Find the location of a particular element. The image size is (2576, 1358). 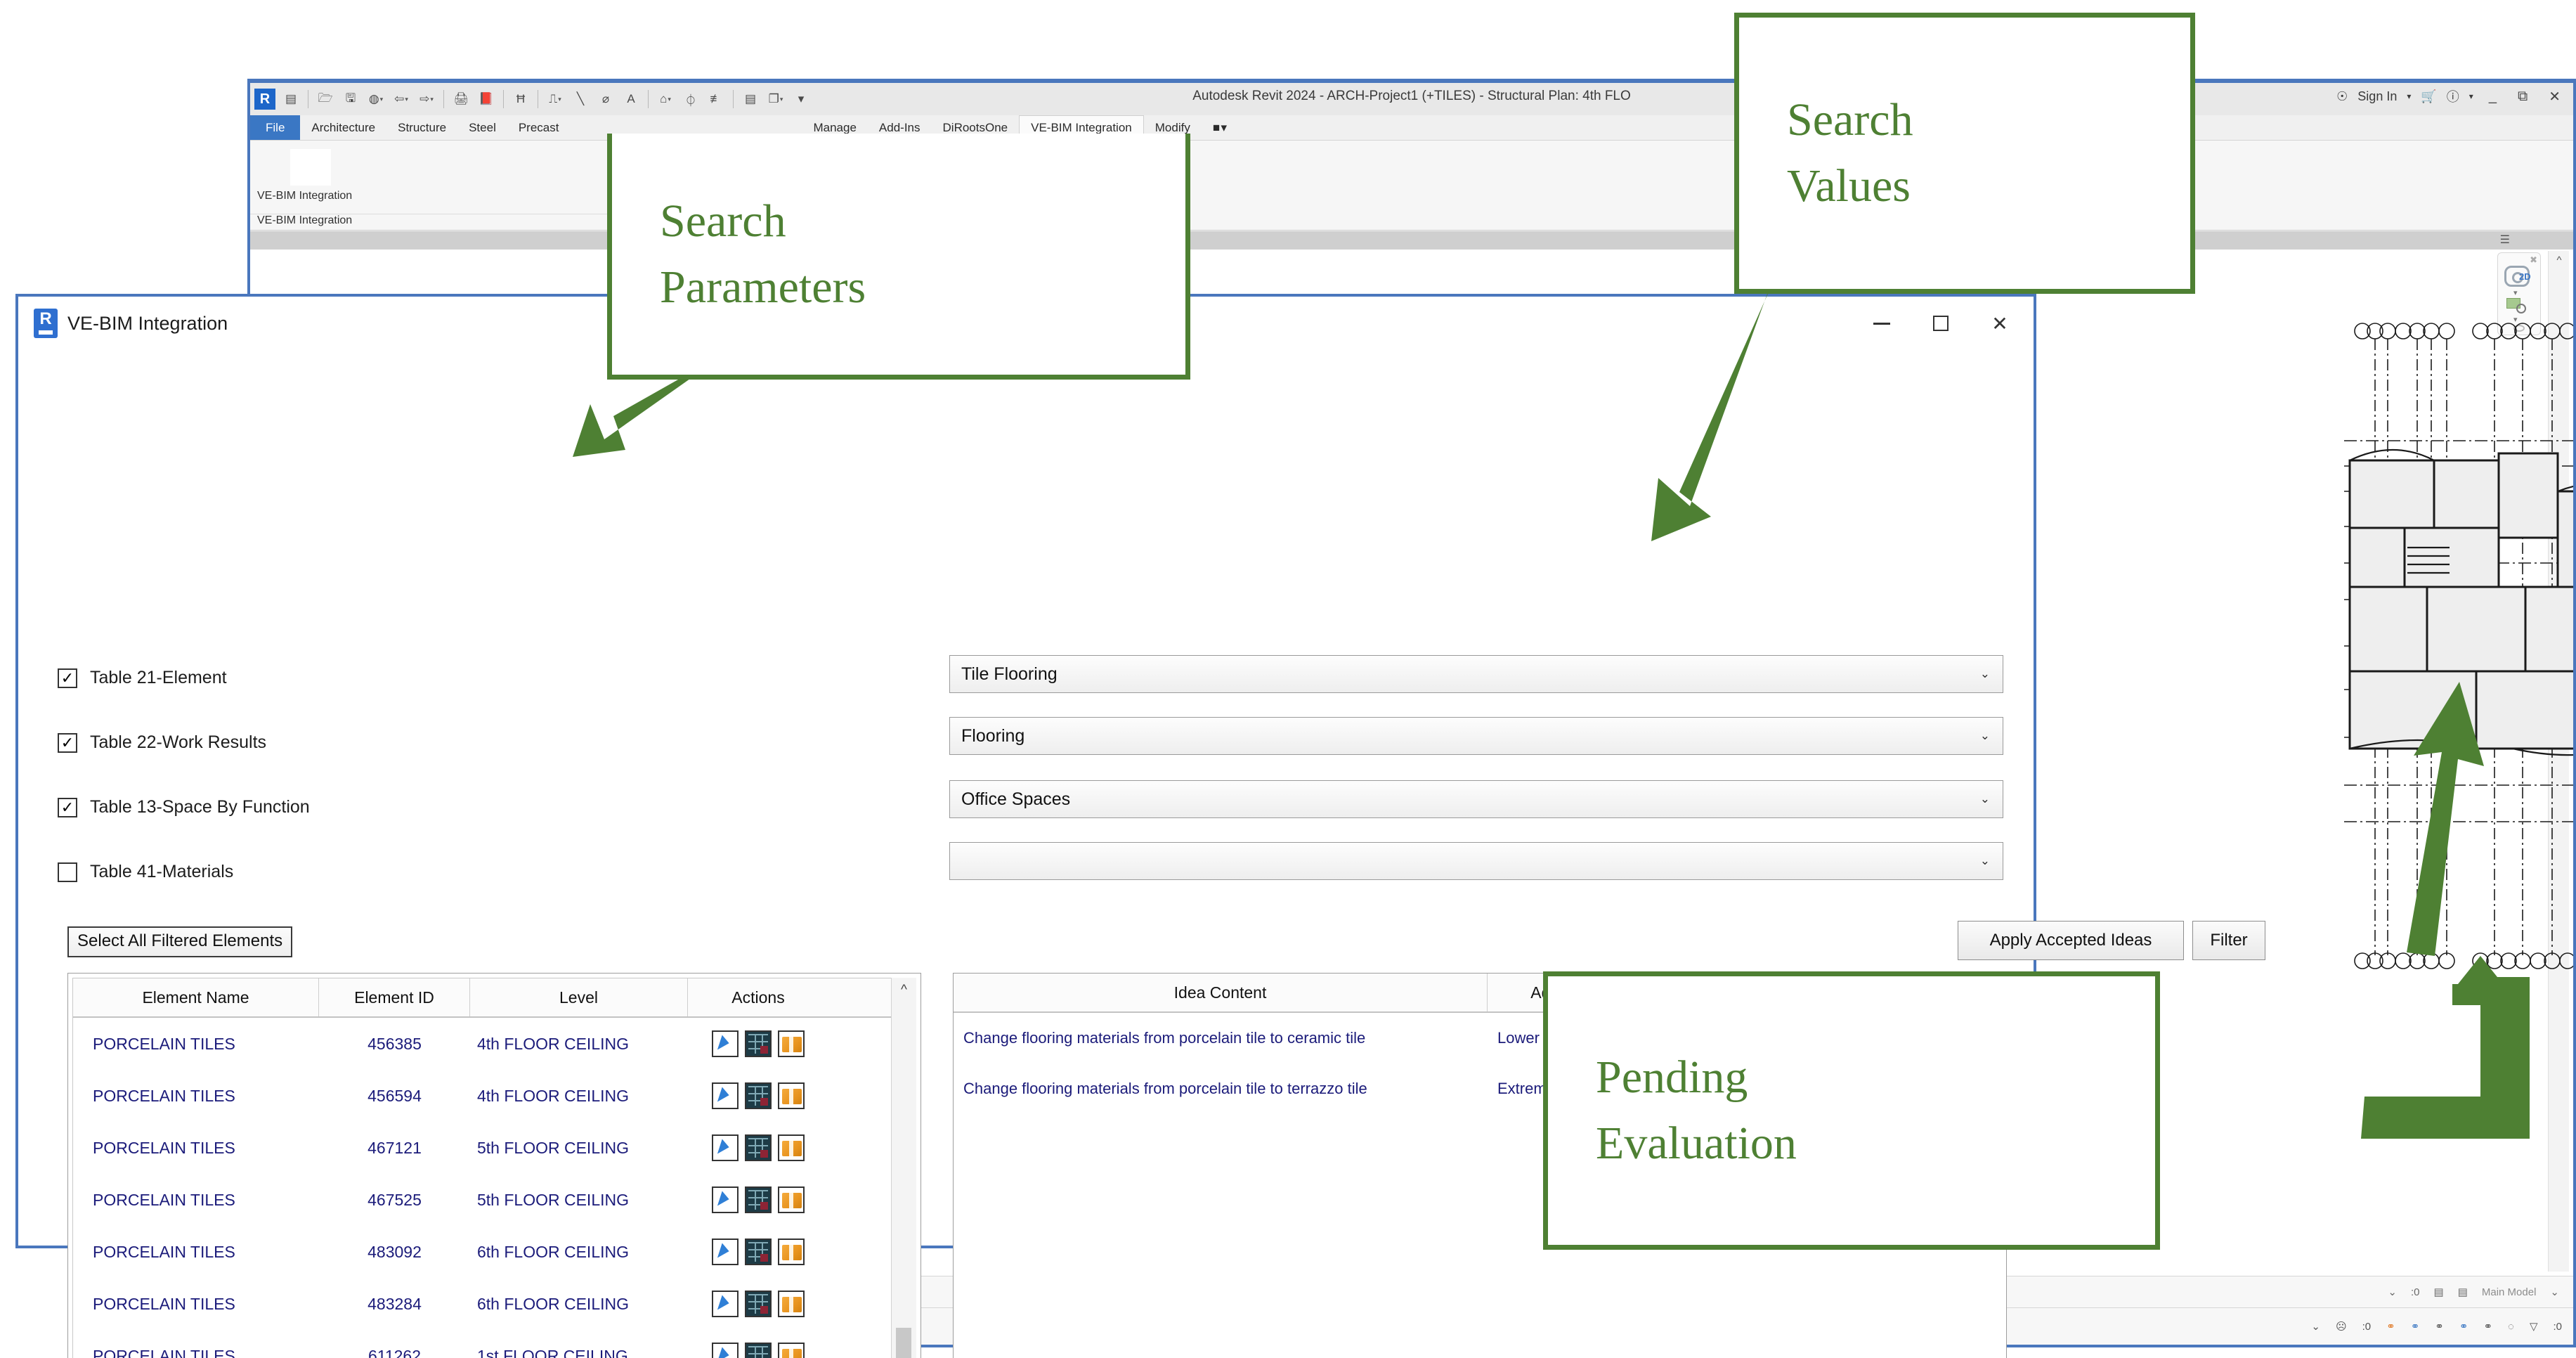

text-icon: A is located at coordinates (631, 100).